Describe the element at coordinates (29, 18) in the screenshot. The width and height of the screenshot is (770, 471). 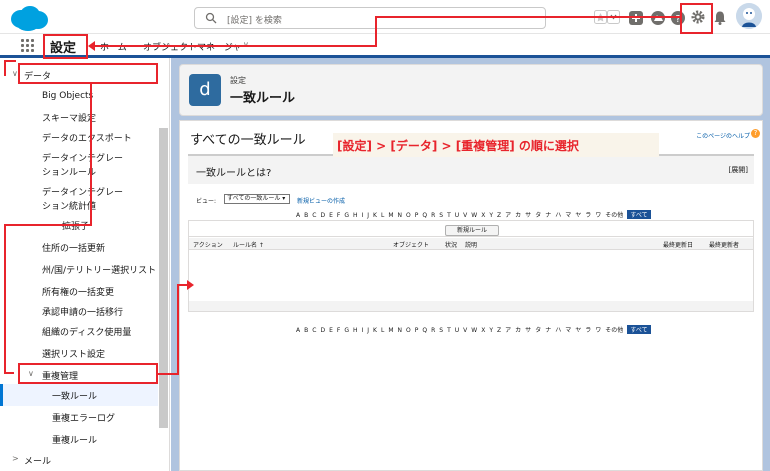
I see `cloud-logo` at that location.